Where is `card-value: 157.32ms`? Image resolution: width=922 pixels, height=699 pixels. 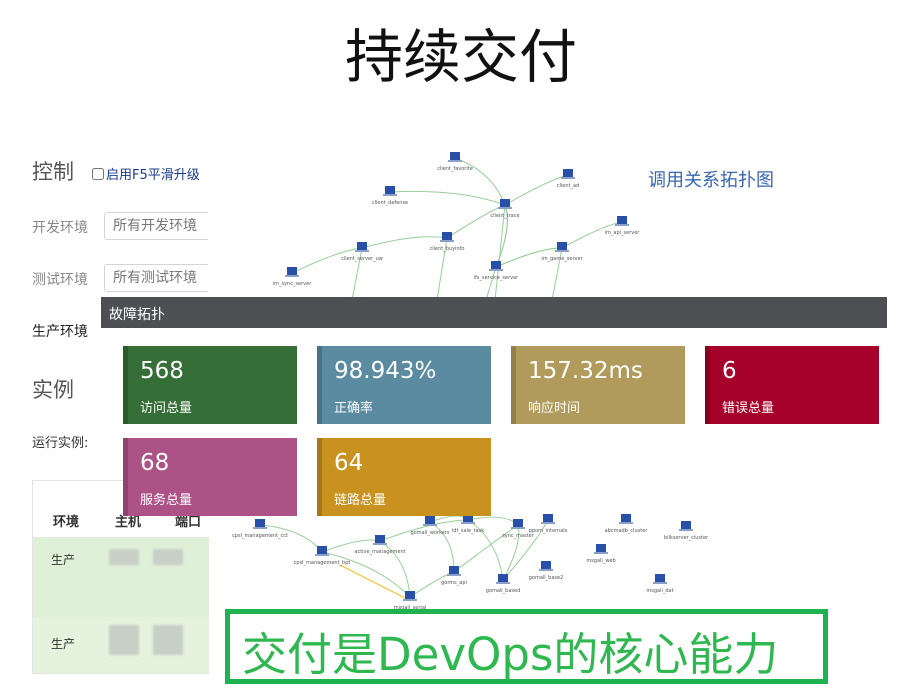 card-value: 157.32ms is located at coordinates (585, 371).